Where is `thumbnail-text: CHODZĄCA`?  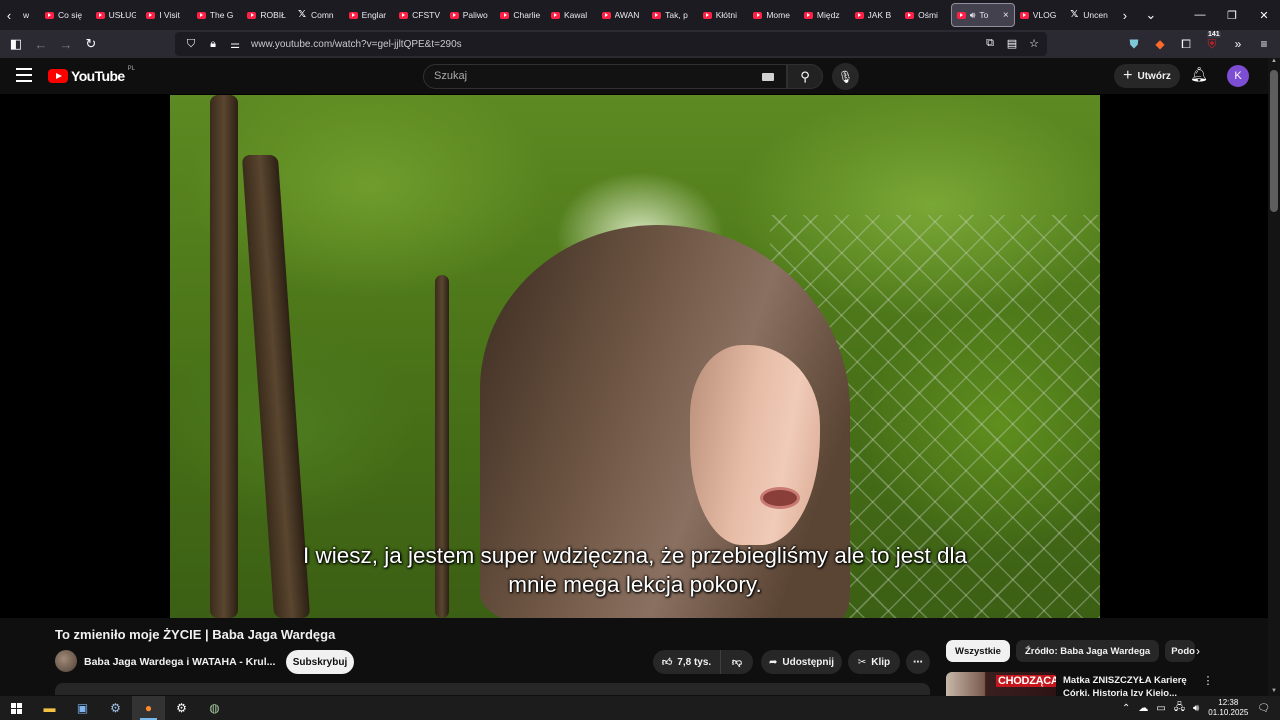 thumbnail-text: CHODZĄCA is located at coordinates (1026, 681).